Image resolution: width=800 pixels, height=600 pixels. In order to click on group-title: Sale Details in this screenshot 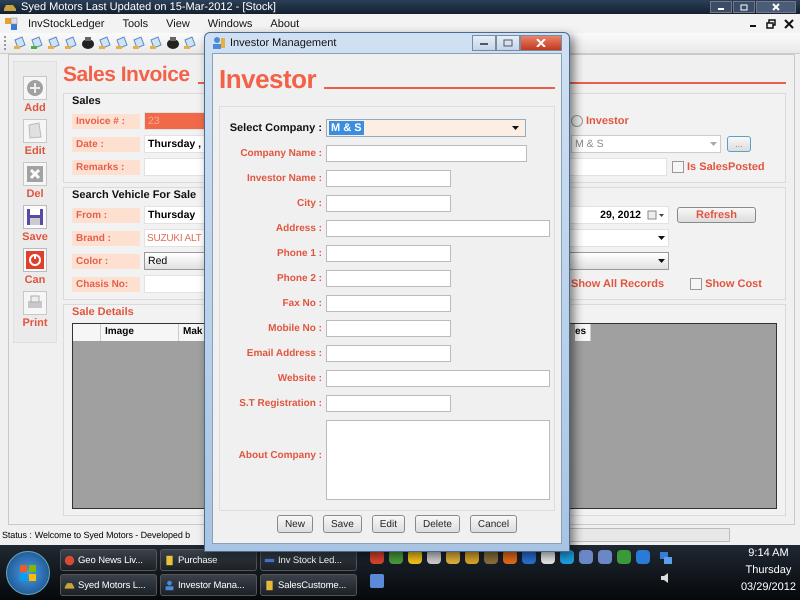, I will do `click(103, 312)`.